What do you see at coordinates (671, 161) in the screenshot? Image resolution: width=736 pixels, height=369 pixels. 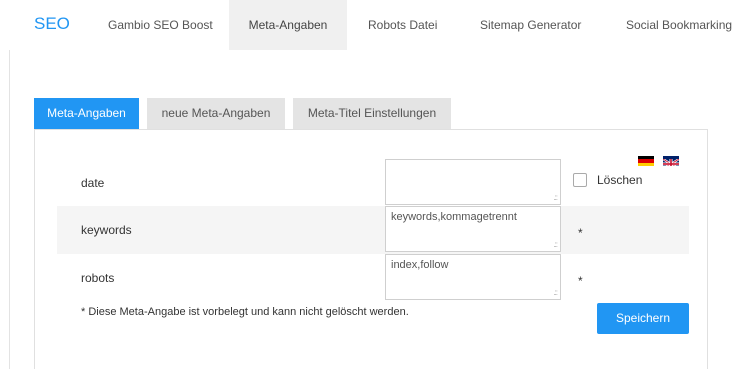 I see `flag-uk-icon` at bounding box center [671, 161].